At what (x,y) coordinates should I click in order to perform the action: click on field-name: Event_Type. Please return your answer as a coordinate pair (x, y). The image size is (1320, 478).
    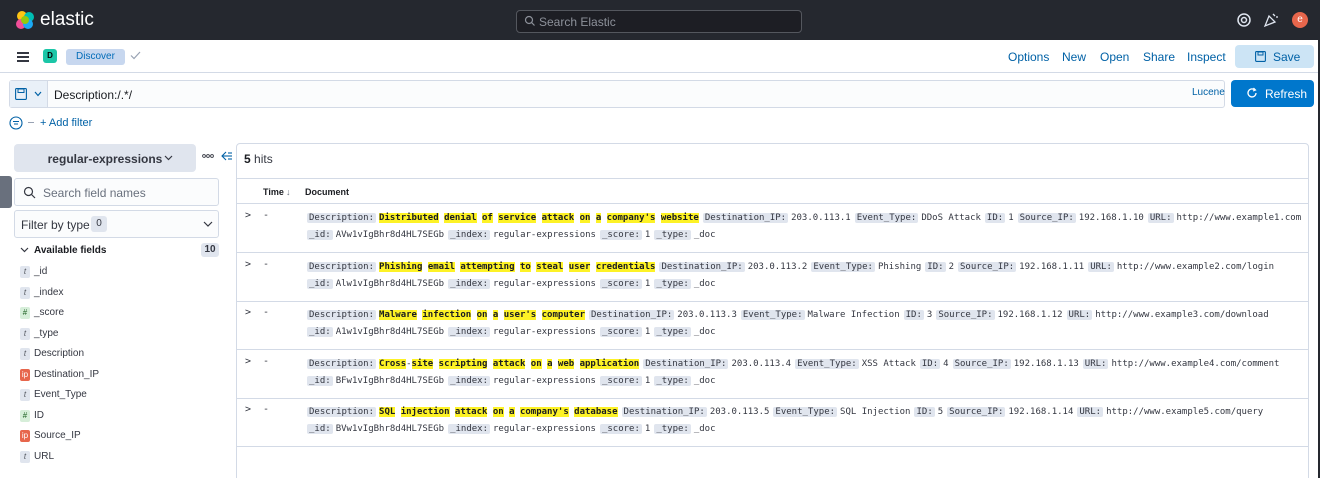
    Looking at the image, I should click on (60, 394).